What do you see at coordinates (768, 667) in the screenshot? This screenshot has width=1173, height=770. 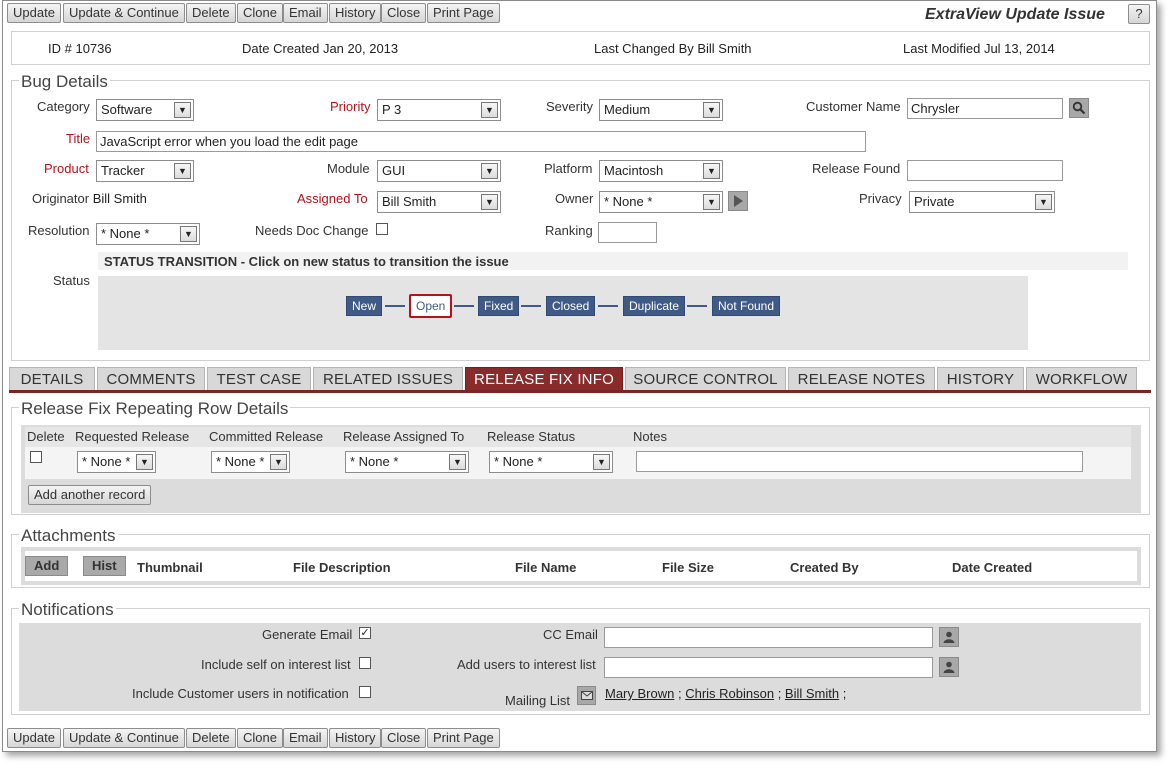 I see `add-users-input` at bounding box center [768, 667].